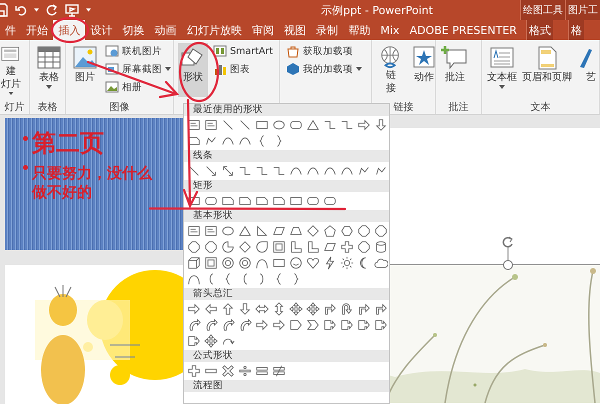 This screenshot has height=404, width=600. What do you see at coordinates (21, 10) in the screenshot?
I see `undo-icon` at bounding box center [21, 10].